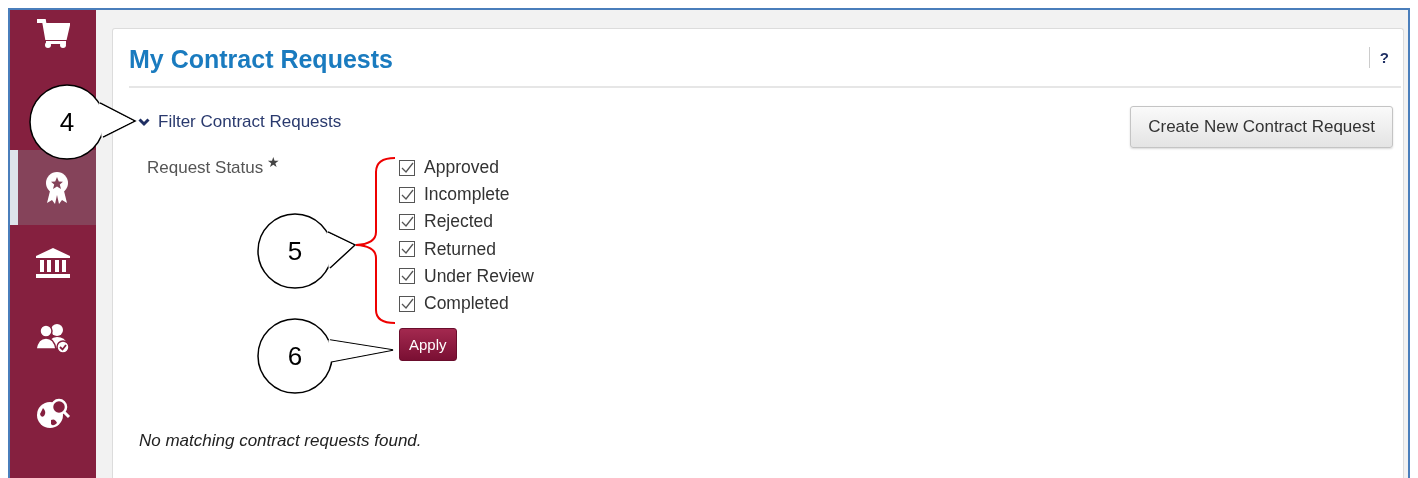 The image size is (1418, 478). What do you see at coordinates (57, 187) in the screenshot?
I see `award-ribbon-icon` at bounding box center [57, 187].